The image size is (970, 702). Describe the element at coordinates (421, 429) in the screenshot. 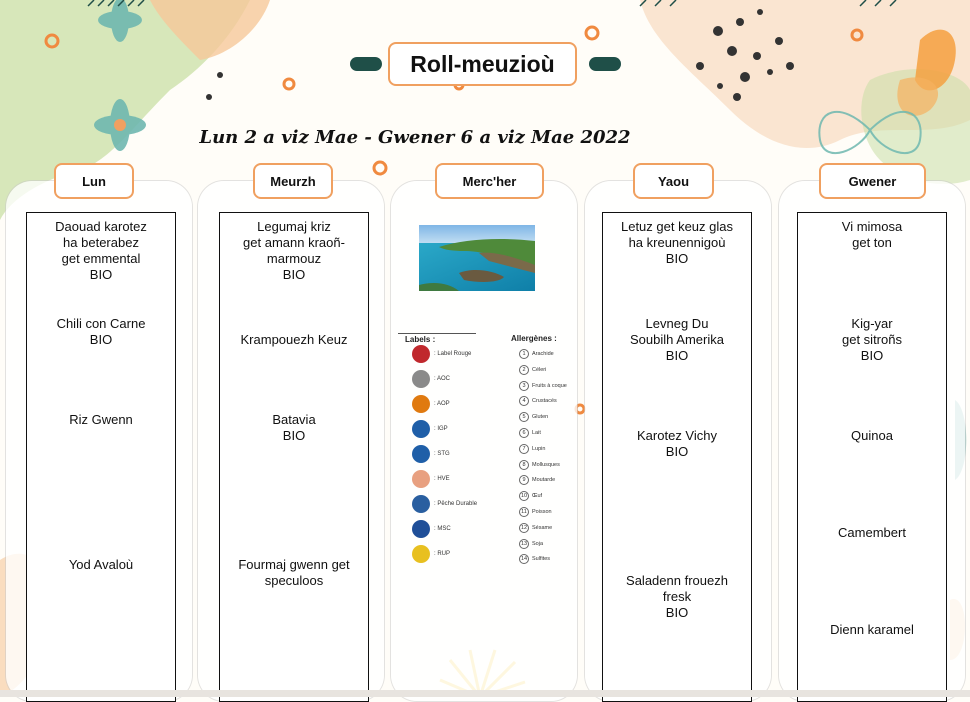

I see `igp-icon` at that location.